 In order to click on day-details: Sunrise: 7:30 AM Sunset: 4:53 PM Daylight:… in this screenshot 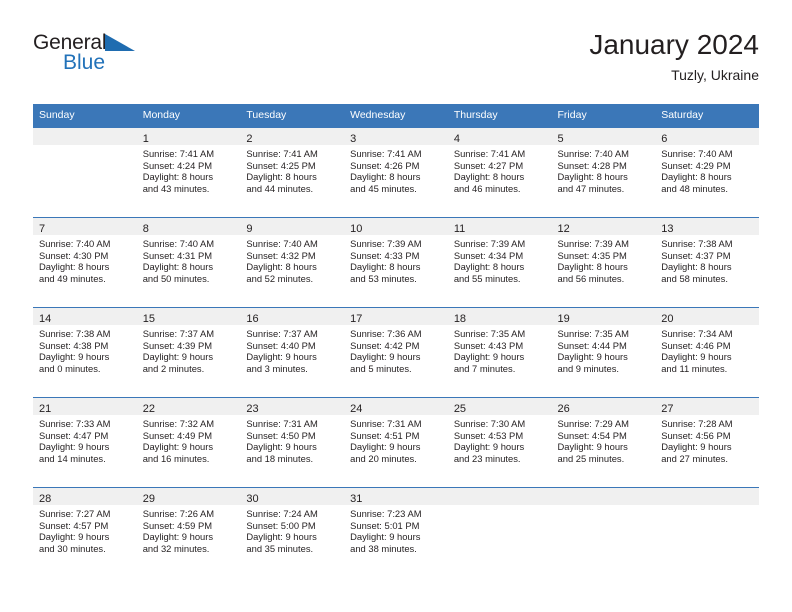, I will do `click(500, 439)`.